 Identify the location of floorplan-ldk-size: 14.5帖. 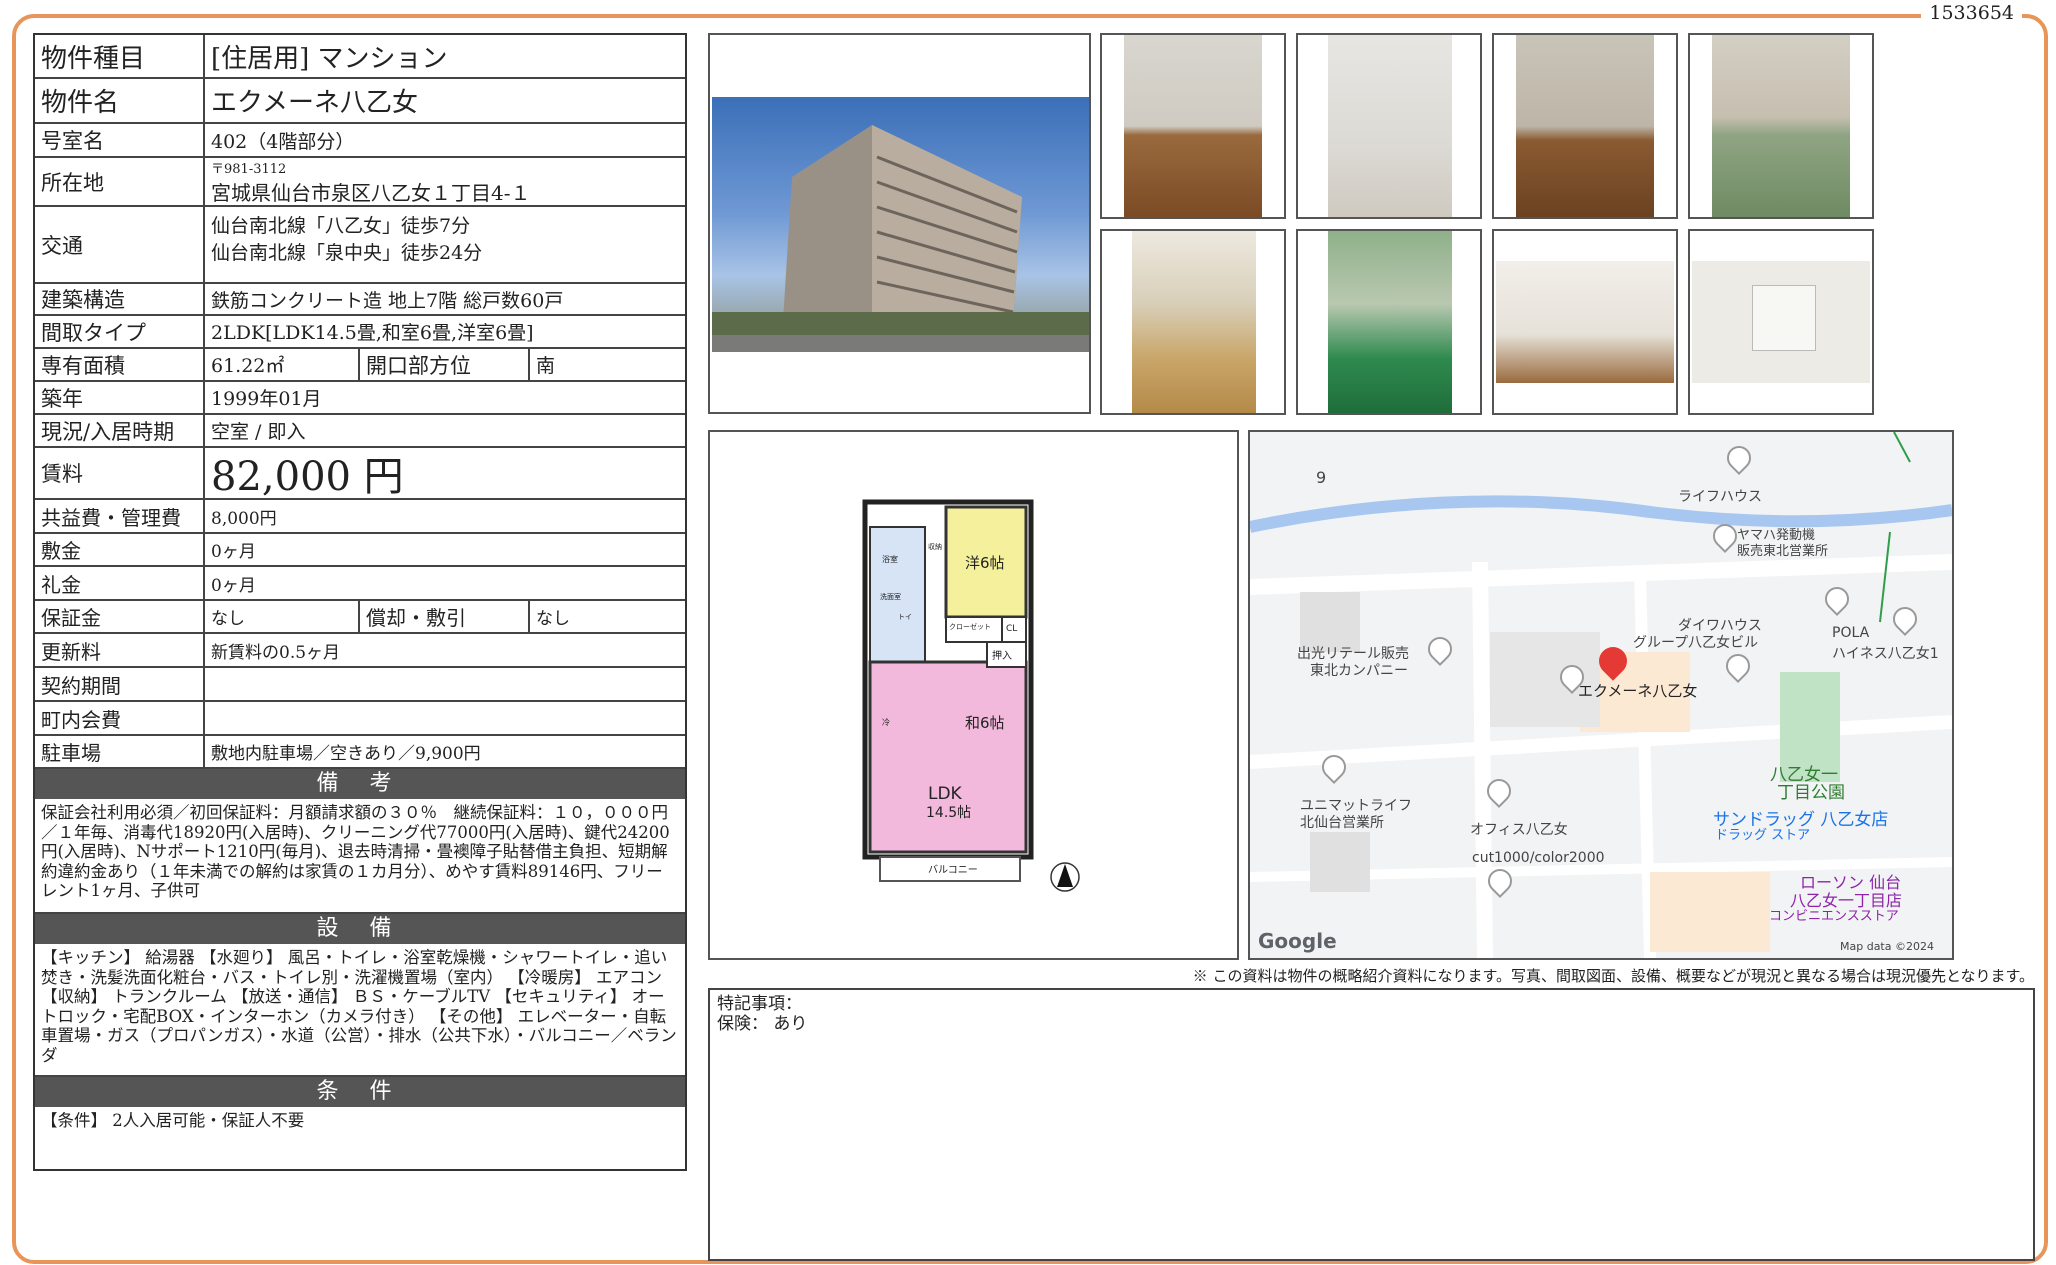
(949, 813).